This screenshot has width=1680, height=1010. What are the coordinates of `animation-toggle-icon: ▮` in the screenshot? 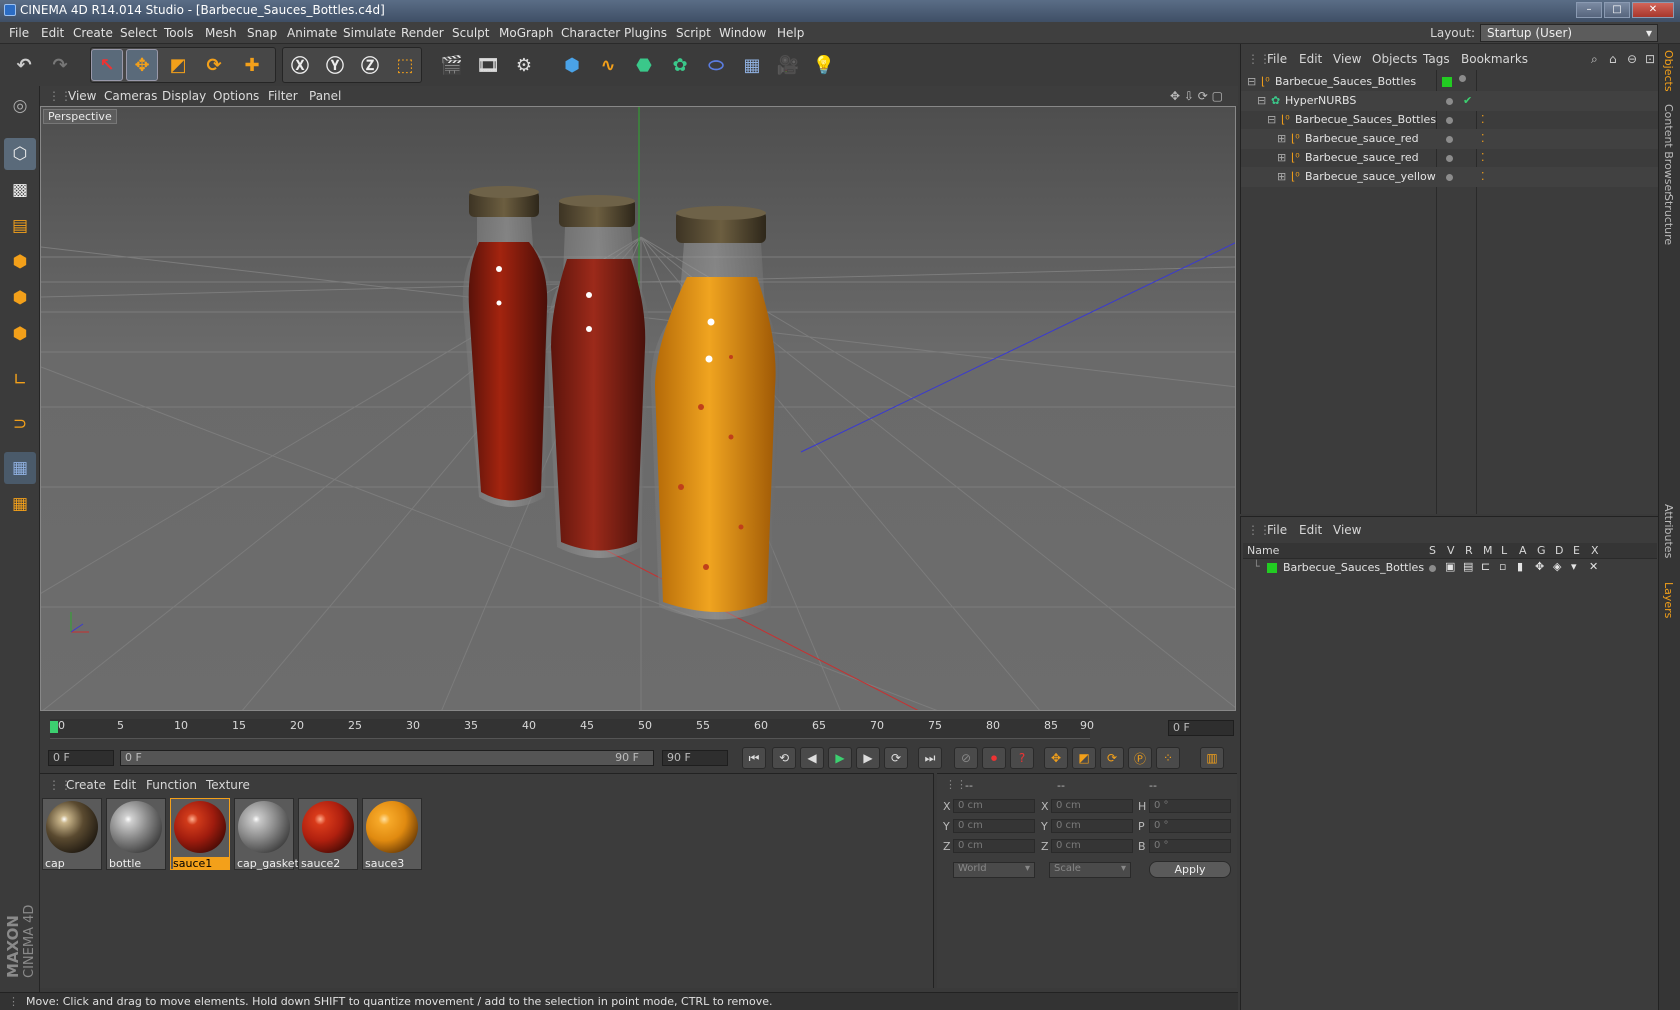 It's located at (1520, 566).